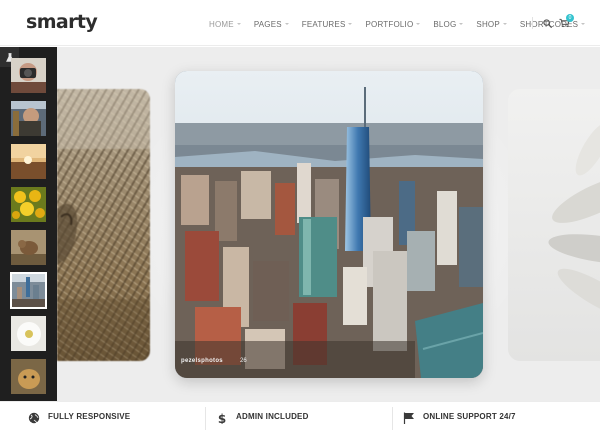 This screenshot has height=430, width=600. I want to click on thumbnail-sunset-landscape, so click(28, 161).